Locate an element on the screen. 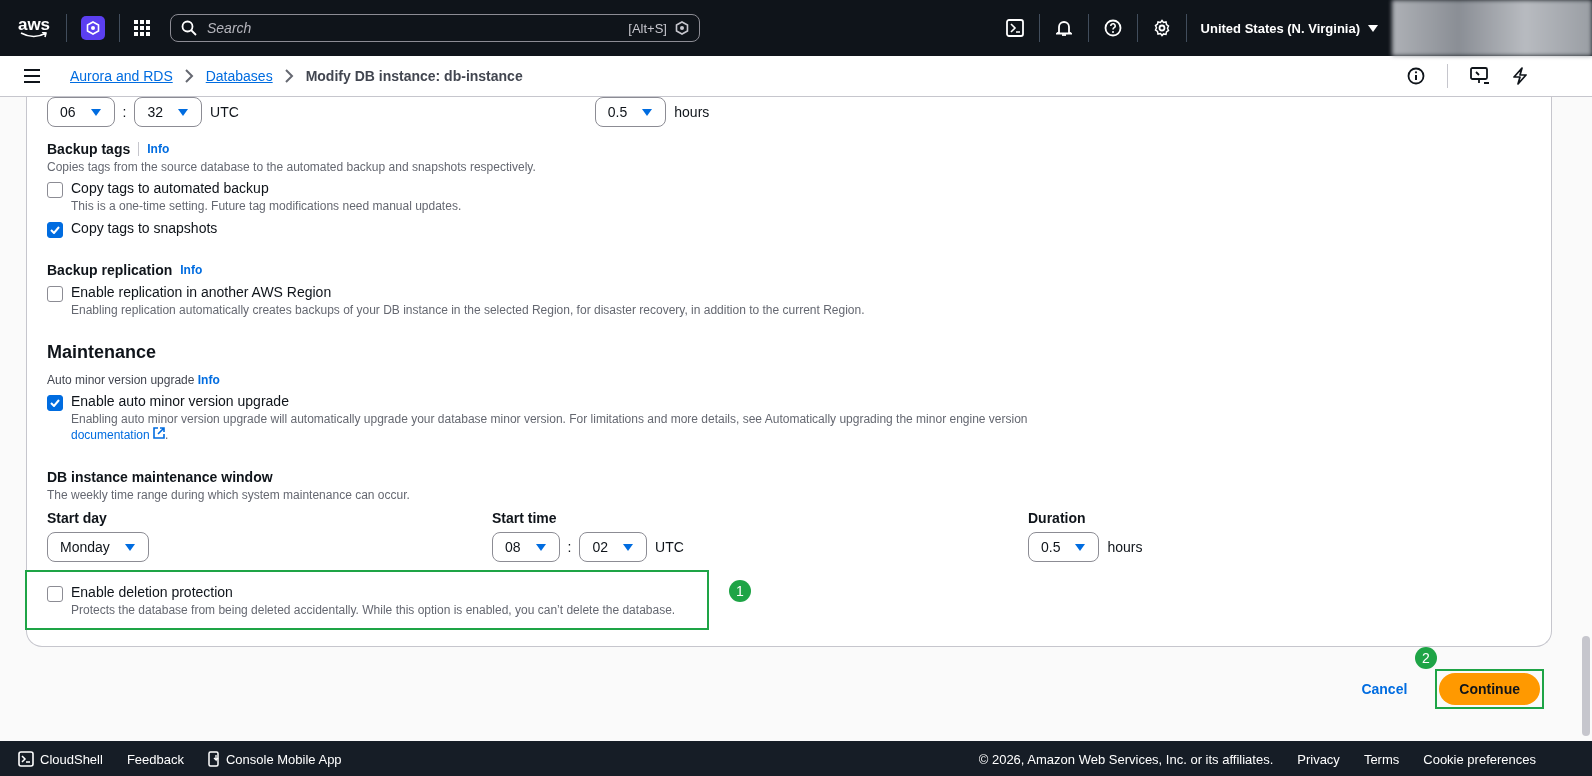  select-dropdown: 06 is located at coordinates (81, 112).